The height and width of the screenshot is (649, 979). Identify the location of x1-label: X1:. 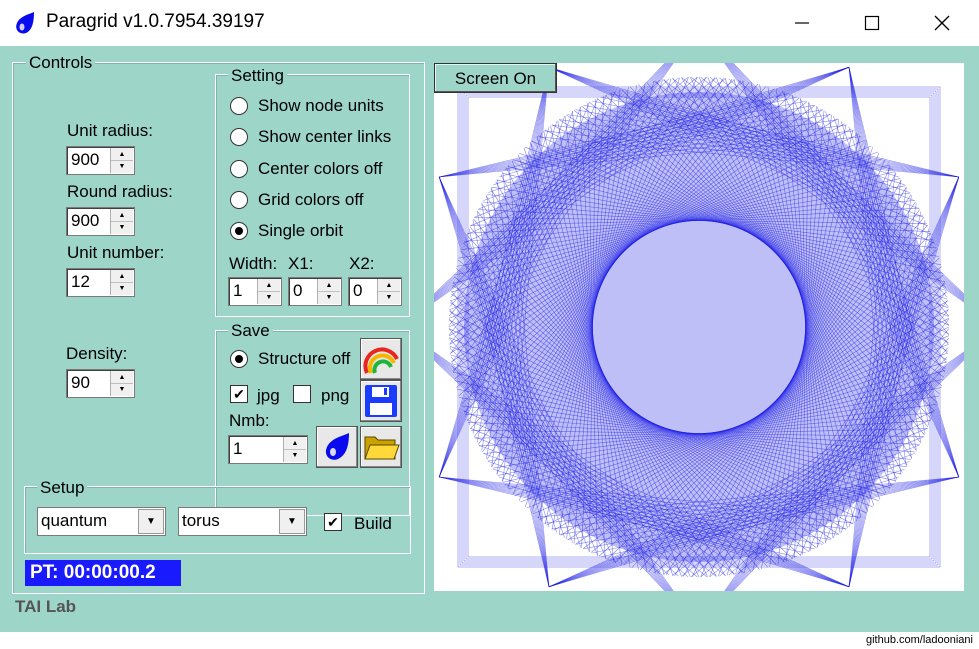
(301, 263).